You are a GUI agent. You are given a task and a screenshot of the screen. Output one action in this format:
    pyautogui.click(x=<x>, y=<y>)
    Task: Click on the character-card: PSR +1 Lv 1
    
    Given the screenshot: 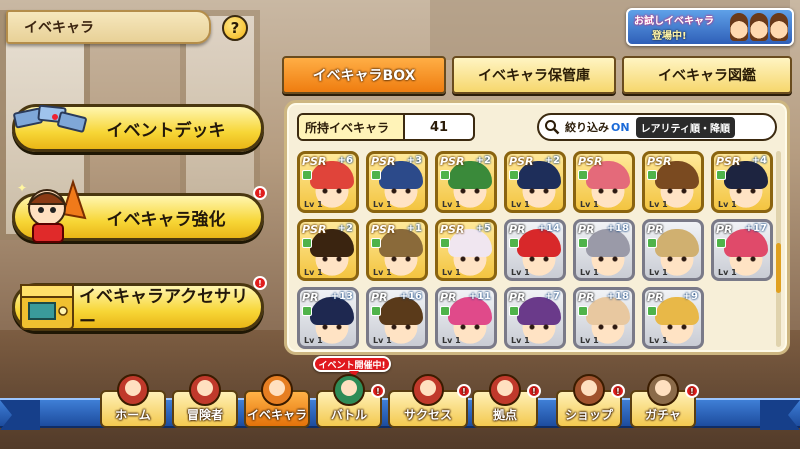 What is the action you would take?
    pyautogui.click(x=397, y=250)
    